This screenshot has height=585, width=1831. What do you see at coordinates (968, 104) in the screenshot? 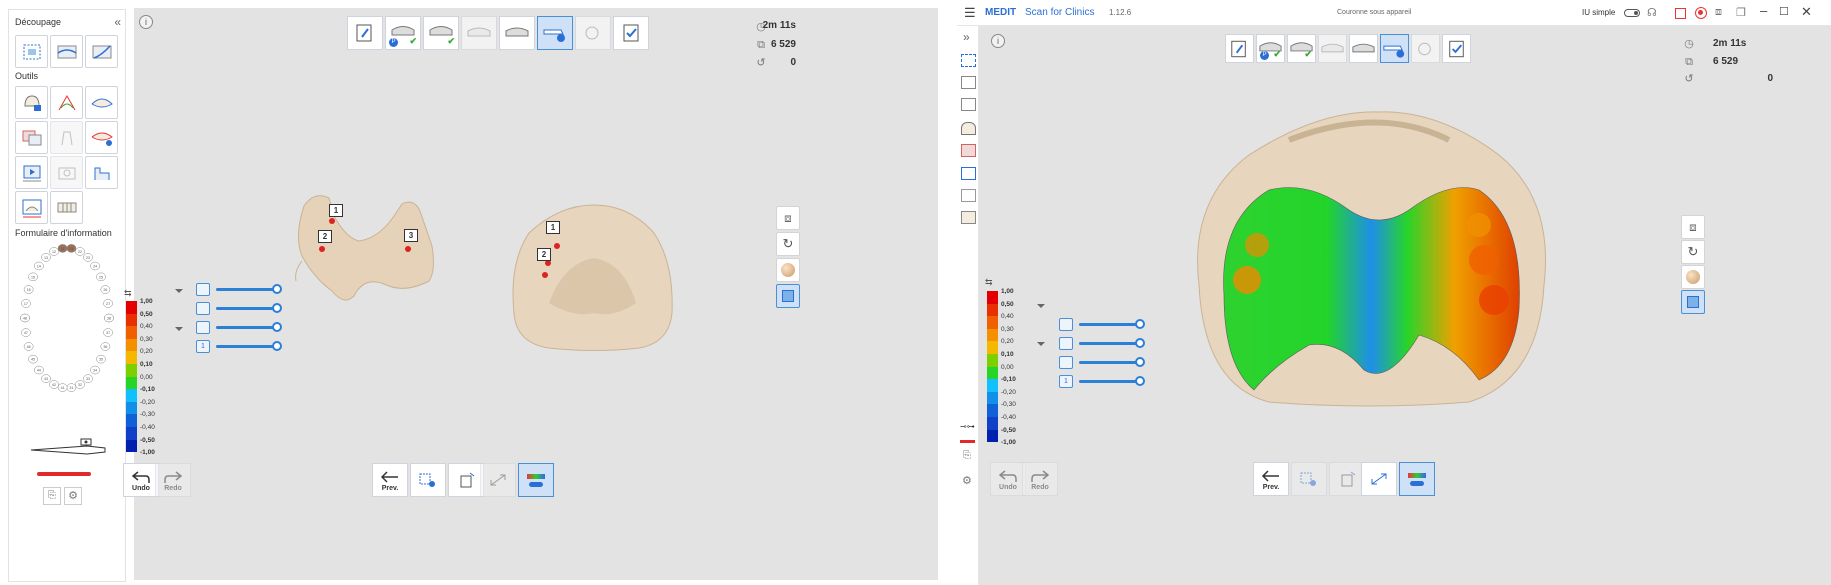
I see `cut-curve-icon` at bounding box center [968, 104].